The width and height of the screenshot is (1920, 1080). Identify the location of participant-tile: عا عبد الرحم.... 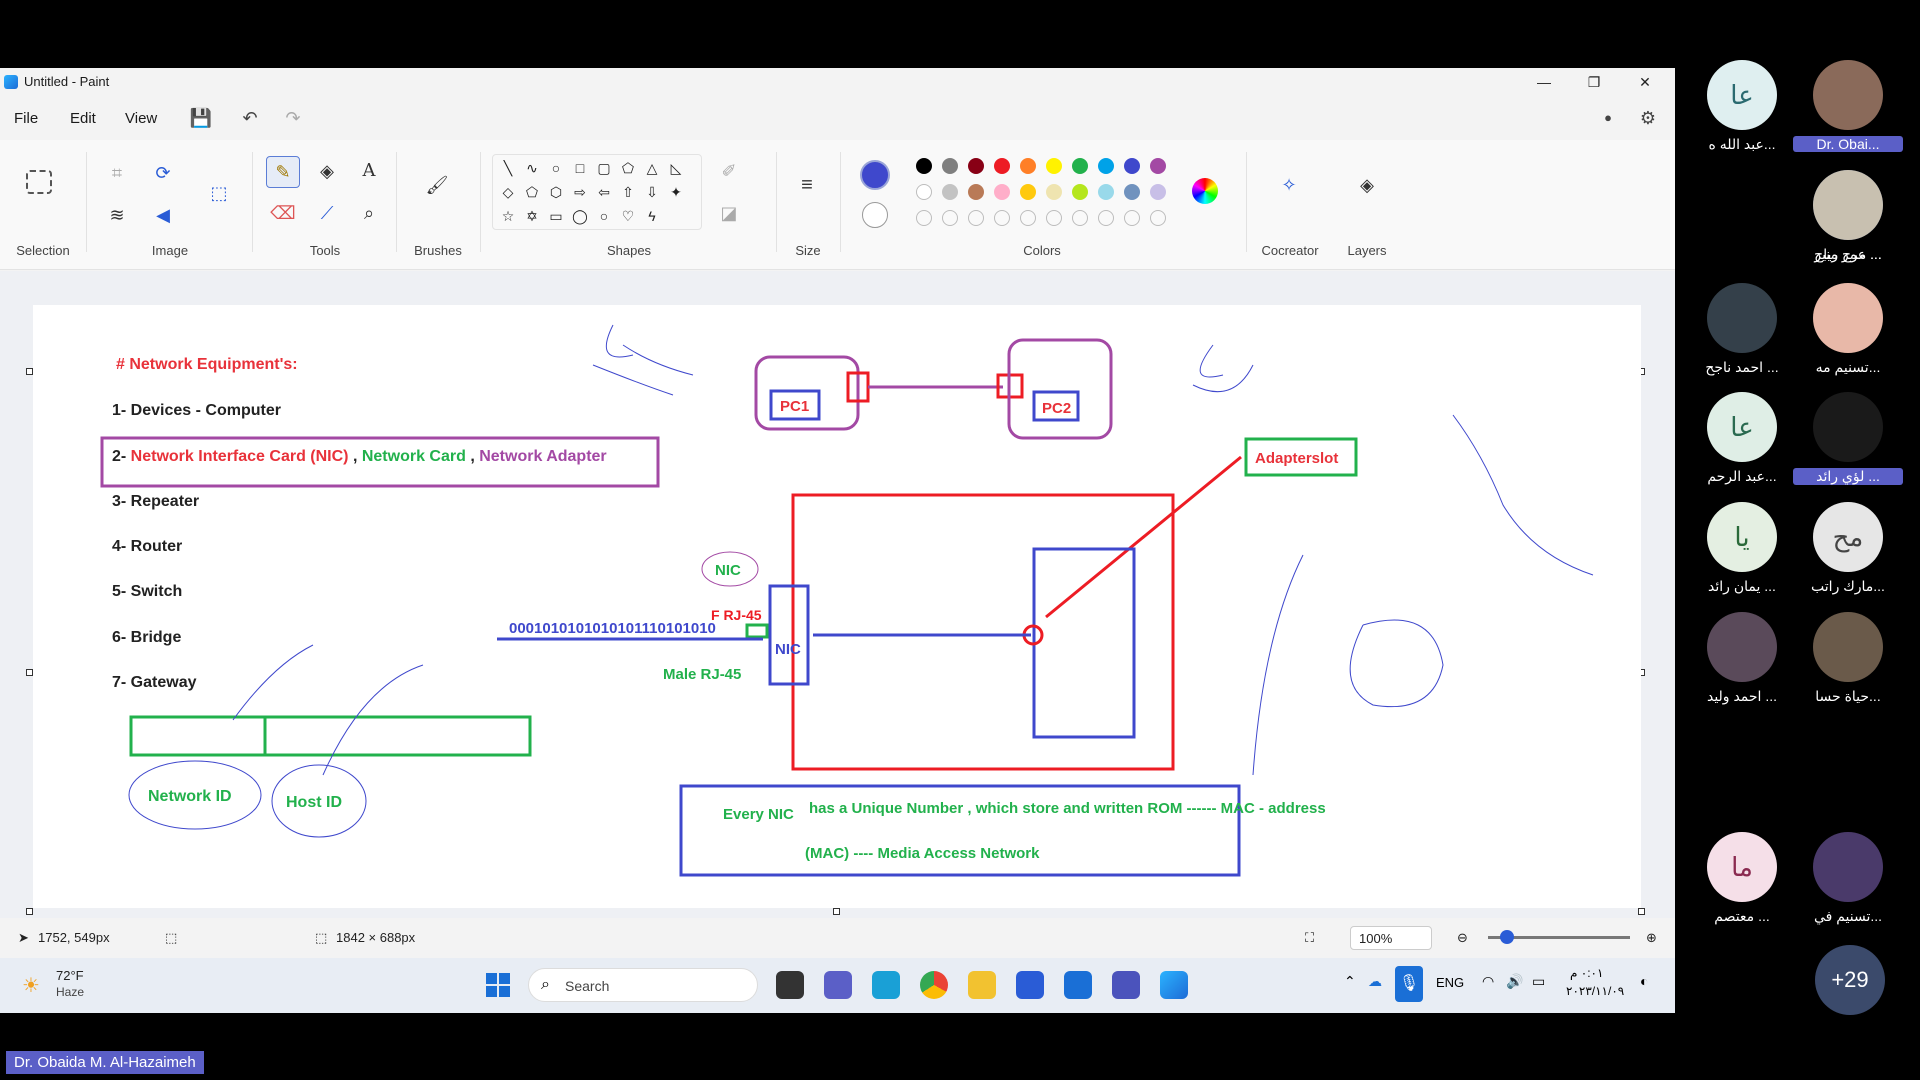
(1742, 442).